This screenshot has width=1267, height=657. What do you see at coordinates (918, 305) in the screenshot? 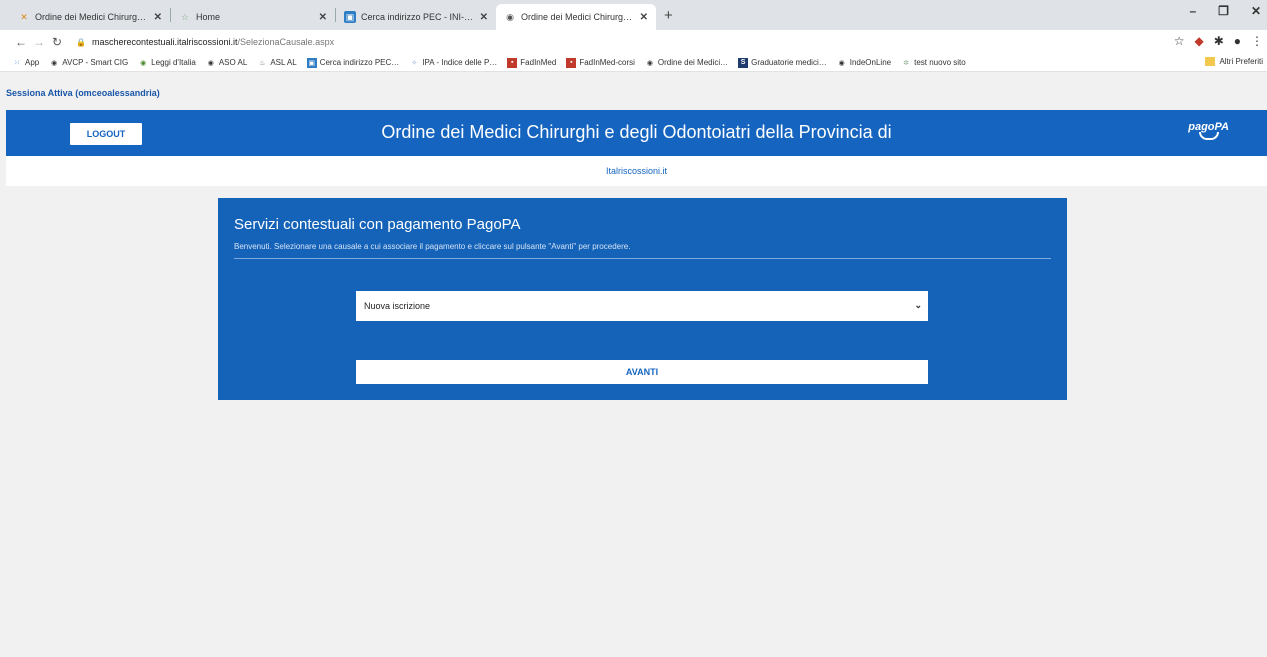
I see `chevron-down-icon: ⌄` at bounding box center [918, 305].